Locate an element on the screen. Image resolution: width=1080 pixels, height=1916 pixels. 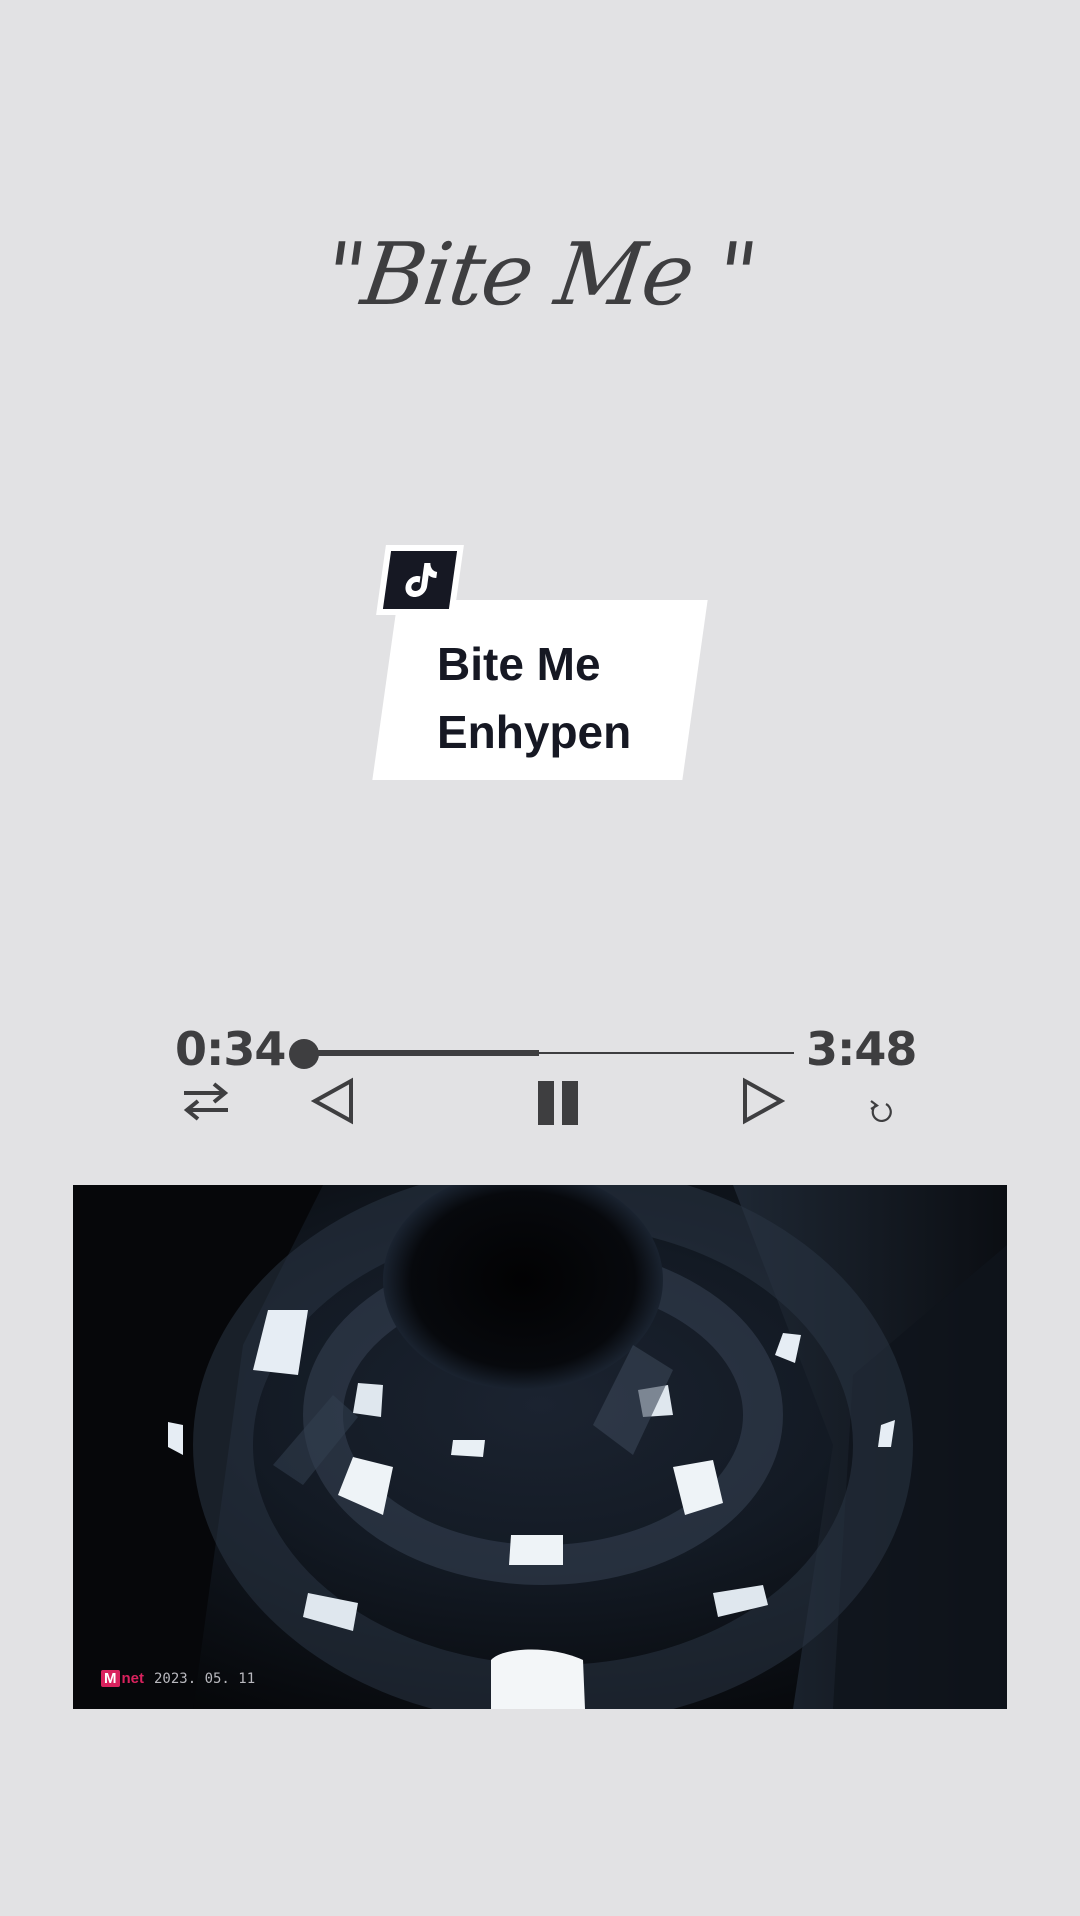
shuffle-button is located at coordinates (206, 1101).